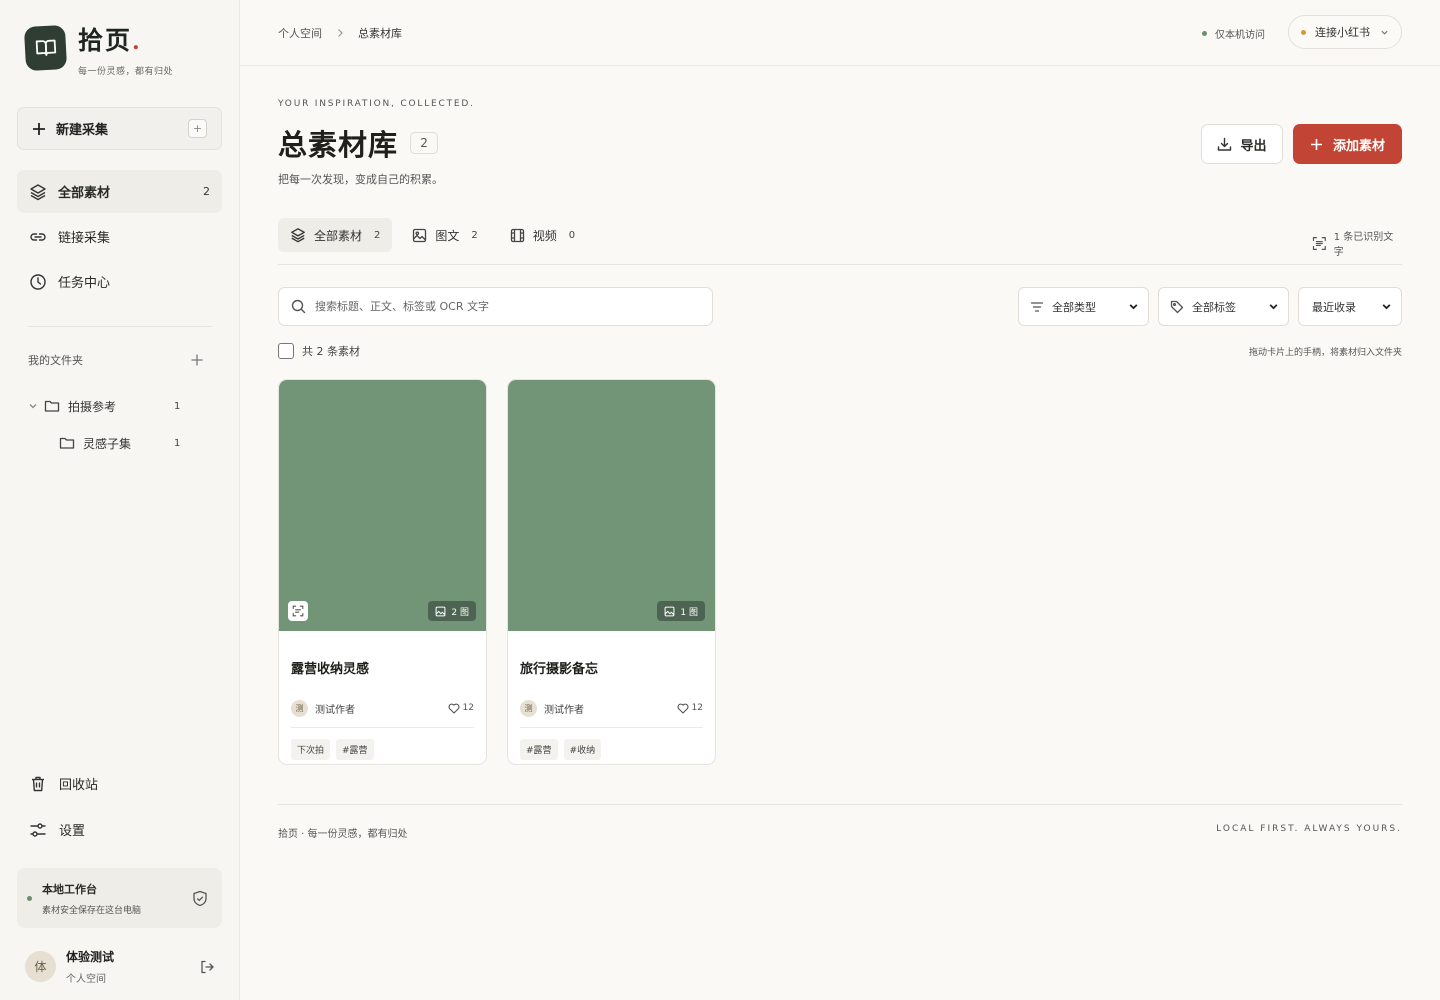  Describe the element at coordinates (447, 235) in the screenshot. I see `tab-label: 图文` at that location.